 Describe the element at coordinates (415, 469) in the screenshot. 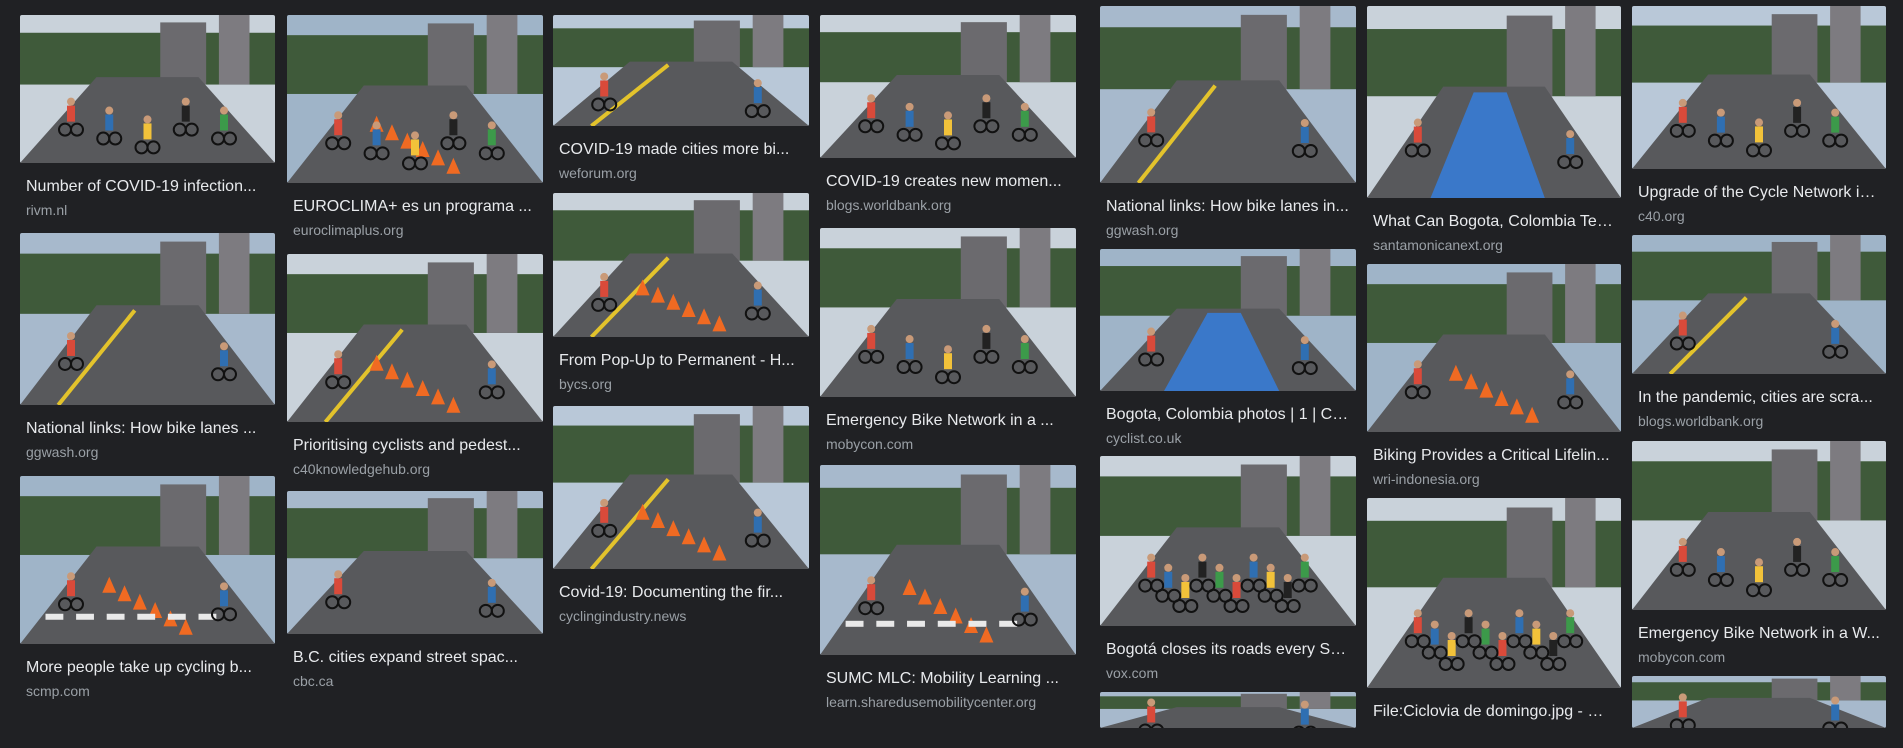

I see `result-source: c40knowledgehub.org` at that location.